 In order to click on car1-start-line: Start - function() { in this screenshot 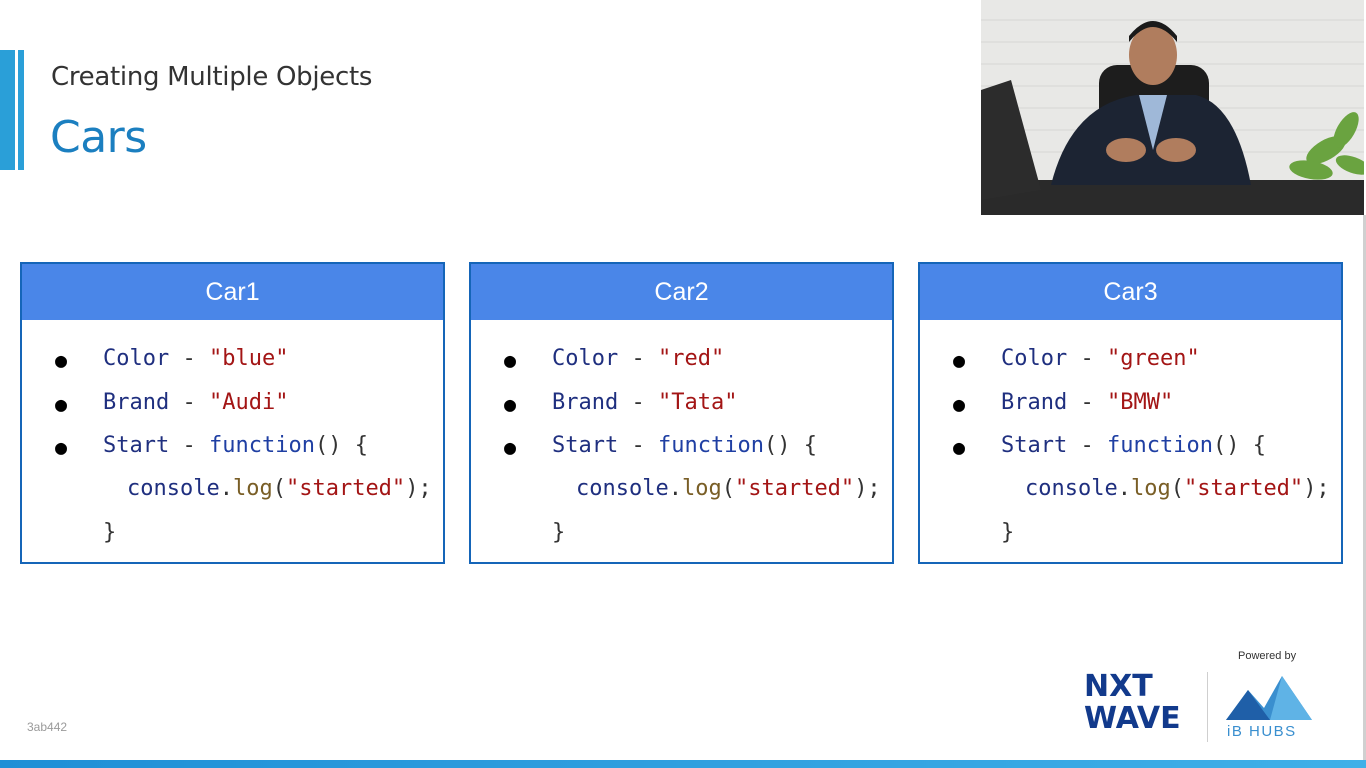, I will do `click(235, 445)`.